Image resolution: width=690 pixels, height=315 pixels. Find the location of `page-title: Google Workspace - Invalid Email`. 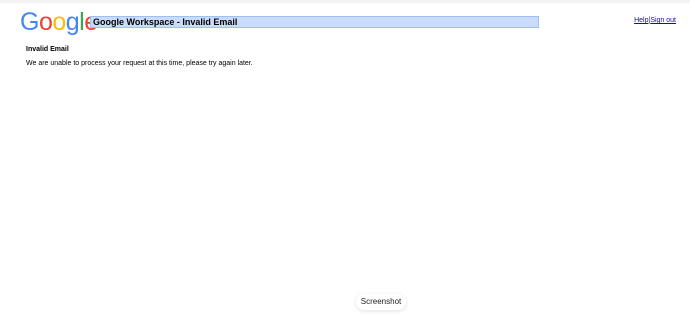

page-title: Google Workspace - Invalid Email is located at coordinates (165, 22).